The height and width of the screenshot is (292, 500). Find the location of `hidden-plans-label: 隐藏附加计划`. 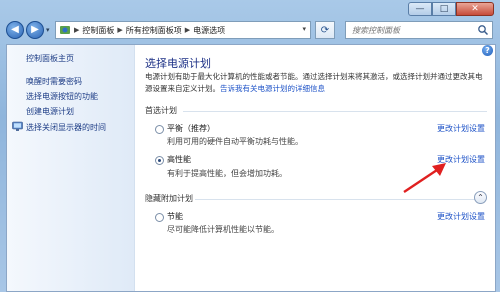

hidden-plans-label: 隐藏附加计划 is located at coordinates (169, 198).